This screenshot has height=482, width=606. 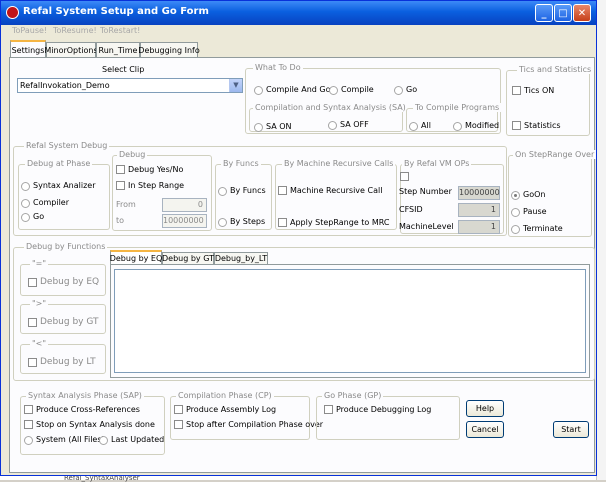 I want to click on terminate-label: Terminate, so click(x=543, y=228).